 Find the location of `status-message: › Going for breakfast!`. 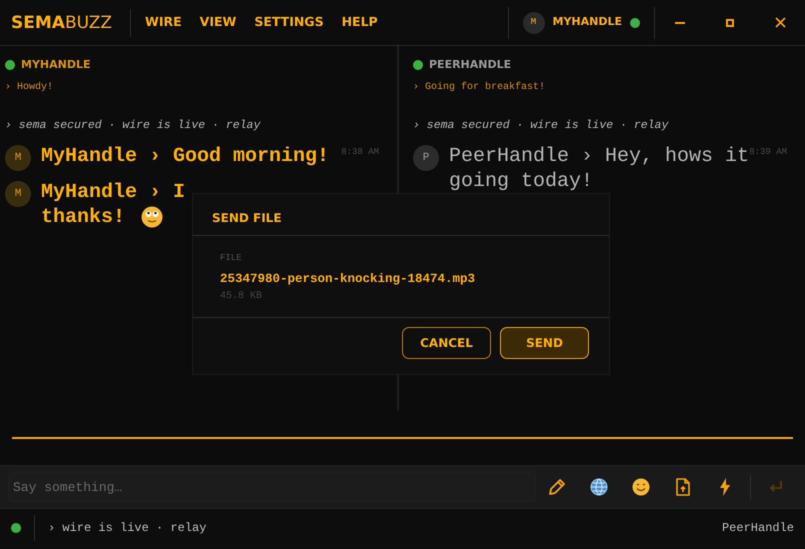

status-message: › Going for breakfast! is located at coordinates (479, 87).